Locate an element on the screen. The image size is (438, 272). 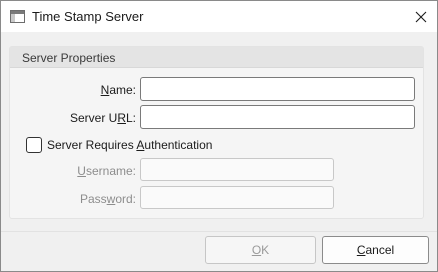
server-url-input is located at coordinates (277, 117).